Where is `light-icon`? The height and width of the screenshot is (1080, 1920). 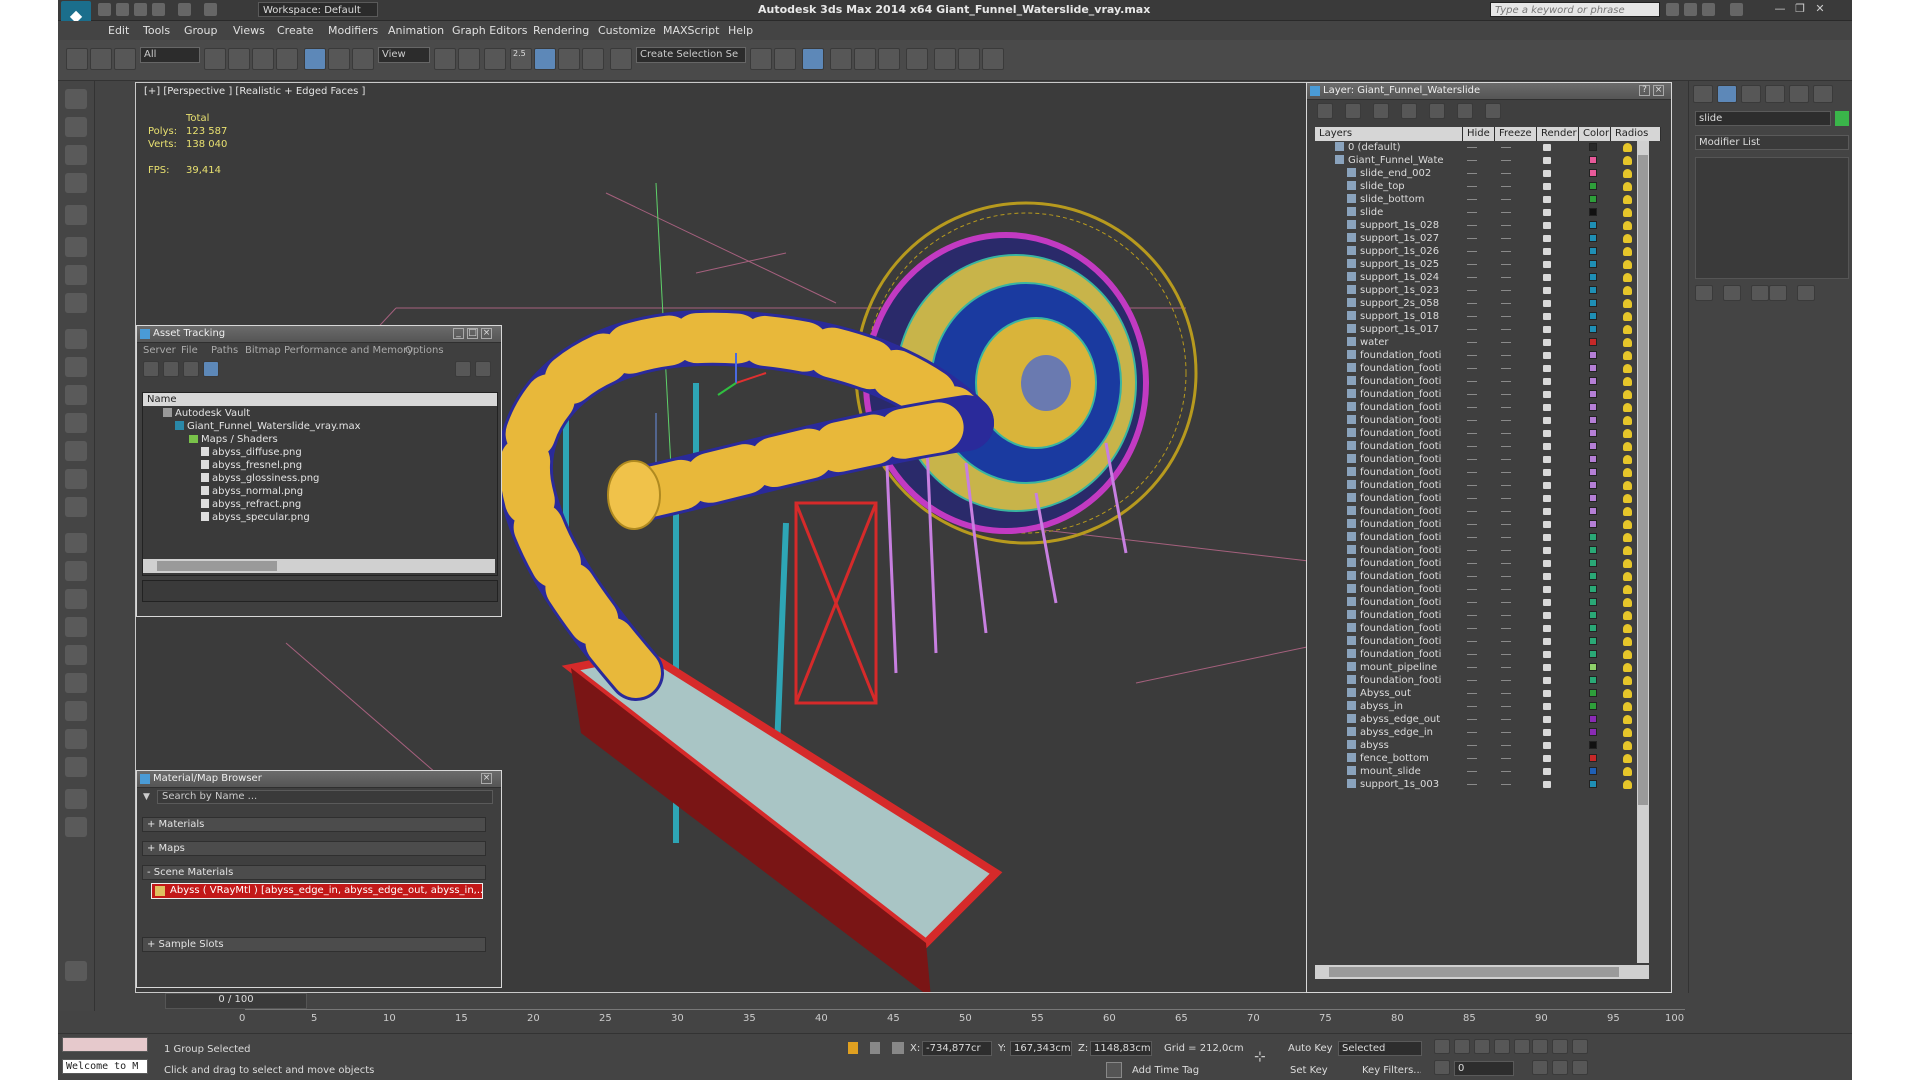
light-icon is located at coordinates (76, 215).